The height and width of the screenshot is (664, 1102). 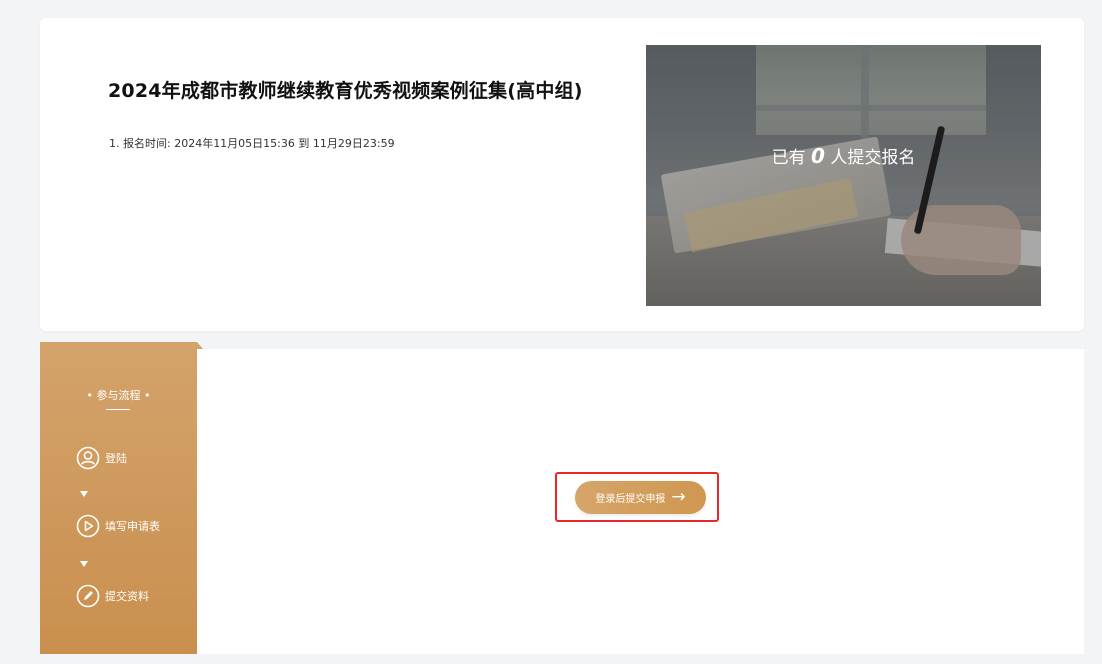 I want to click on submit-button-label: 登录后提交申报, so click(x=630, y=499).